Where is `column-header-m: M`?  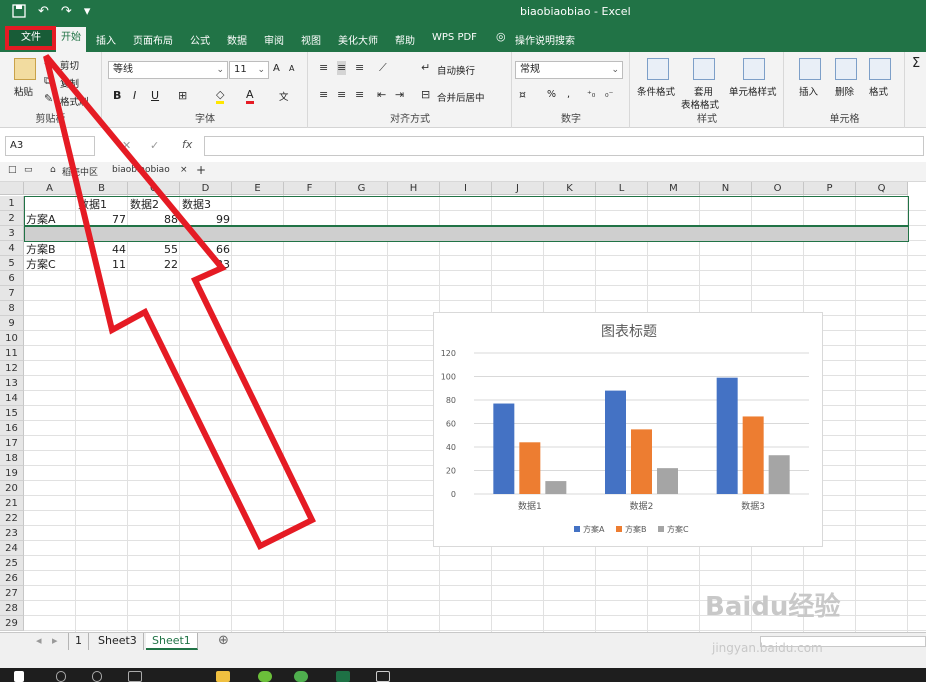
column-header-m: M is located at coordinates (674, 188).